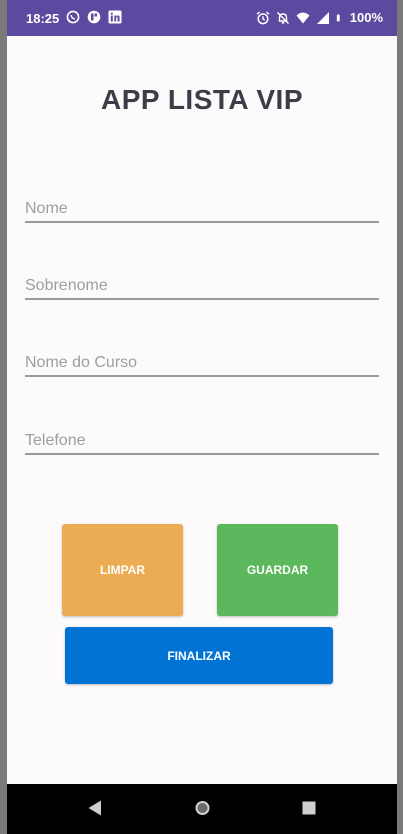 Image resolution: width=403 pixels, height=834 pixels. What do you see at coordinates (199, 655) in the screenshot?
I see `finalizar-button: FINALIZAR` at bounding box center [199, 655].